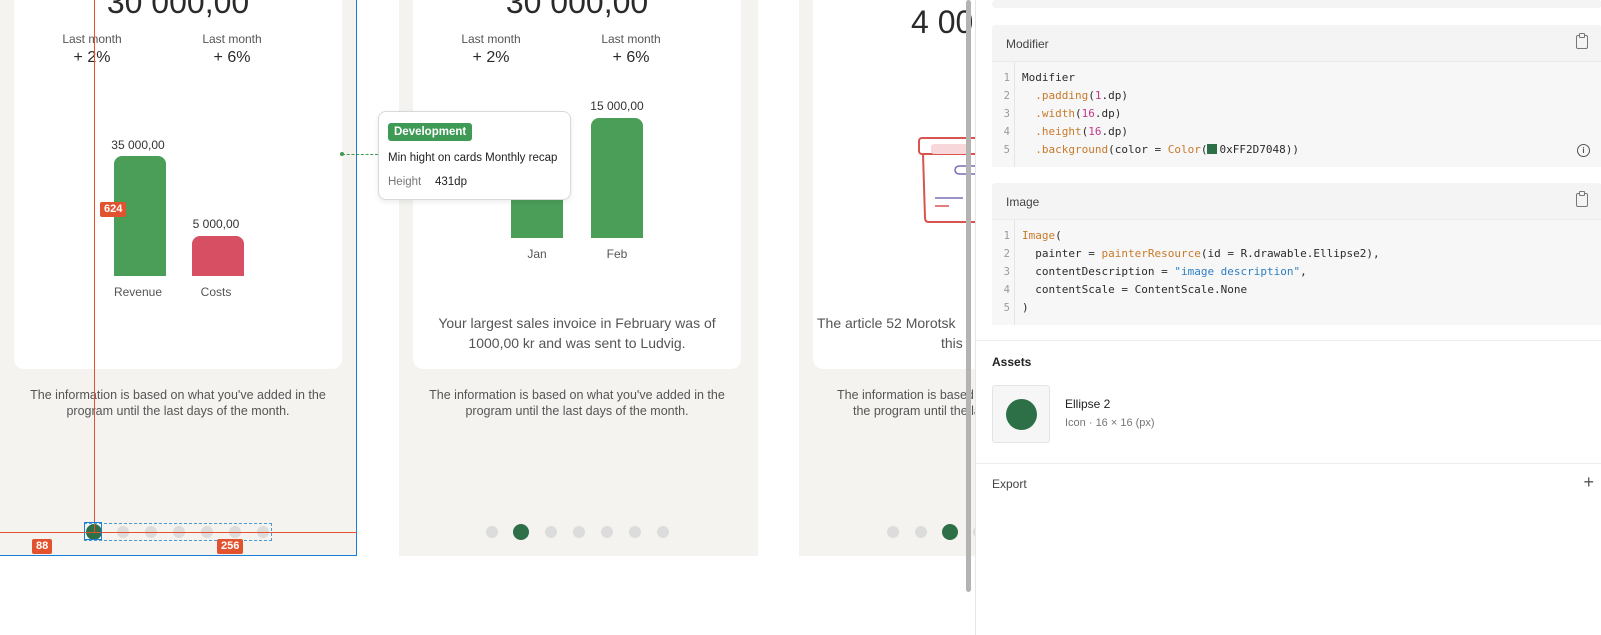  I want to click on measure-tag: 624, so click(113, 209).